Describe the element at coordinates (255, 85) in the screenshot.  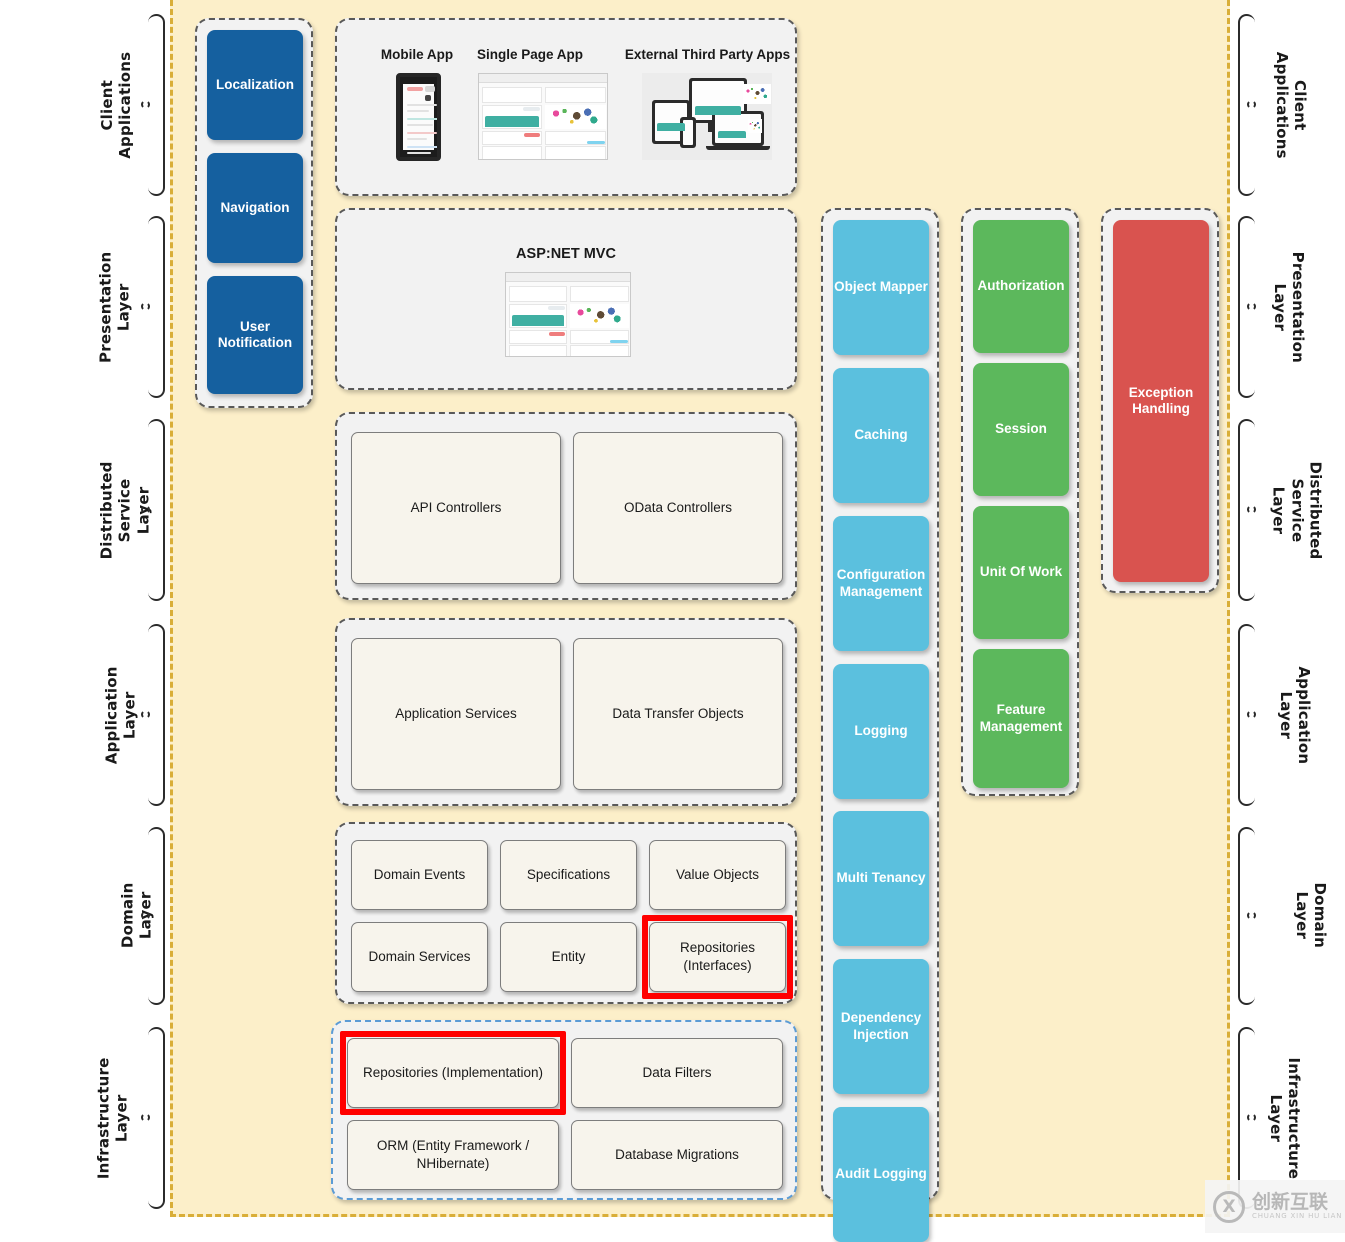
I see `tile-localization: Localization` at that location.